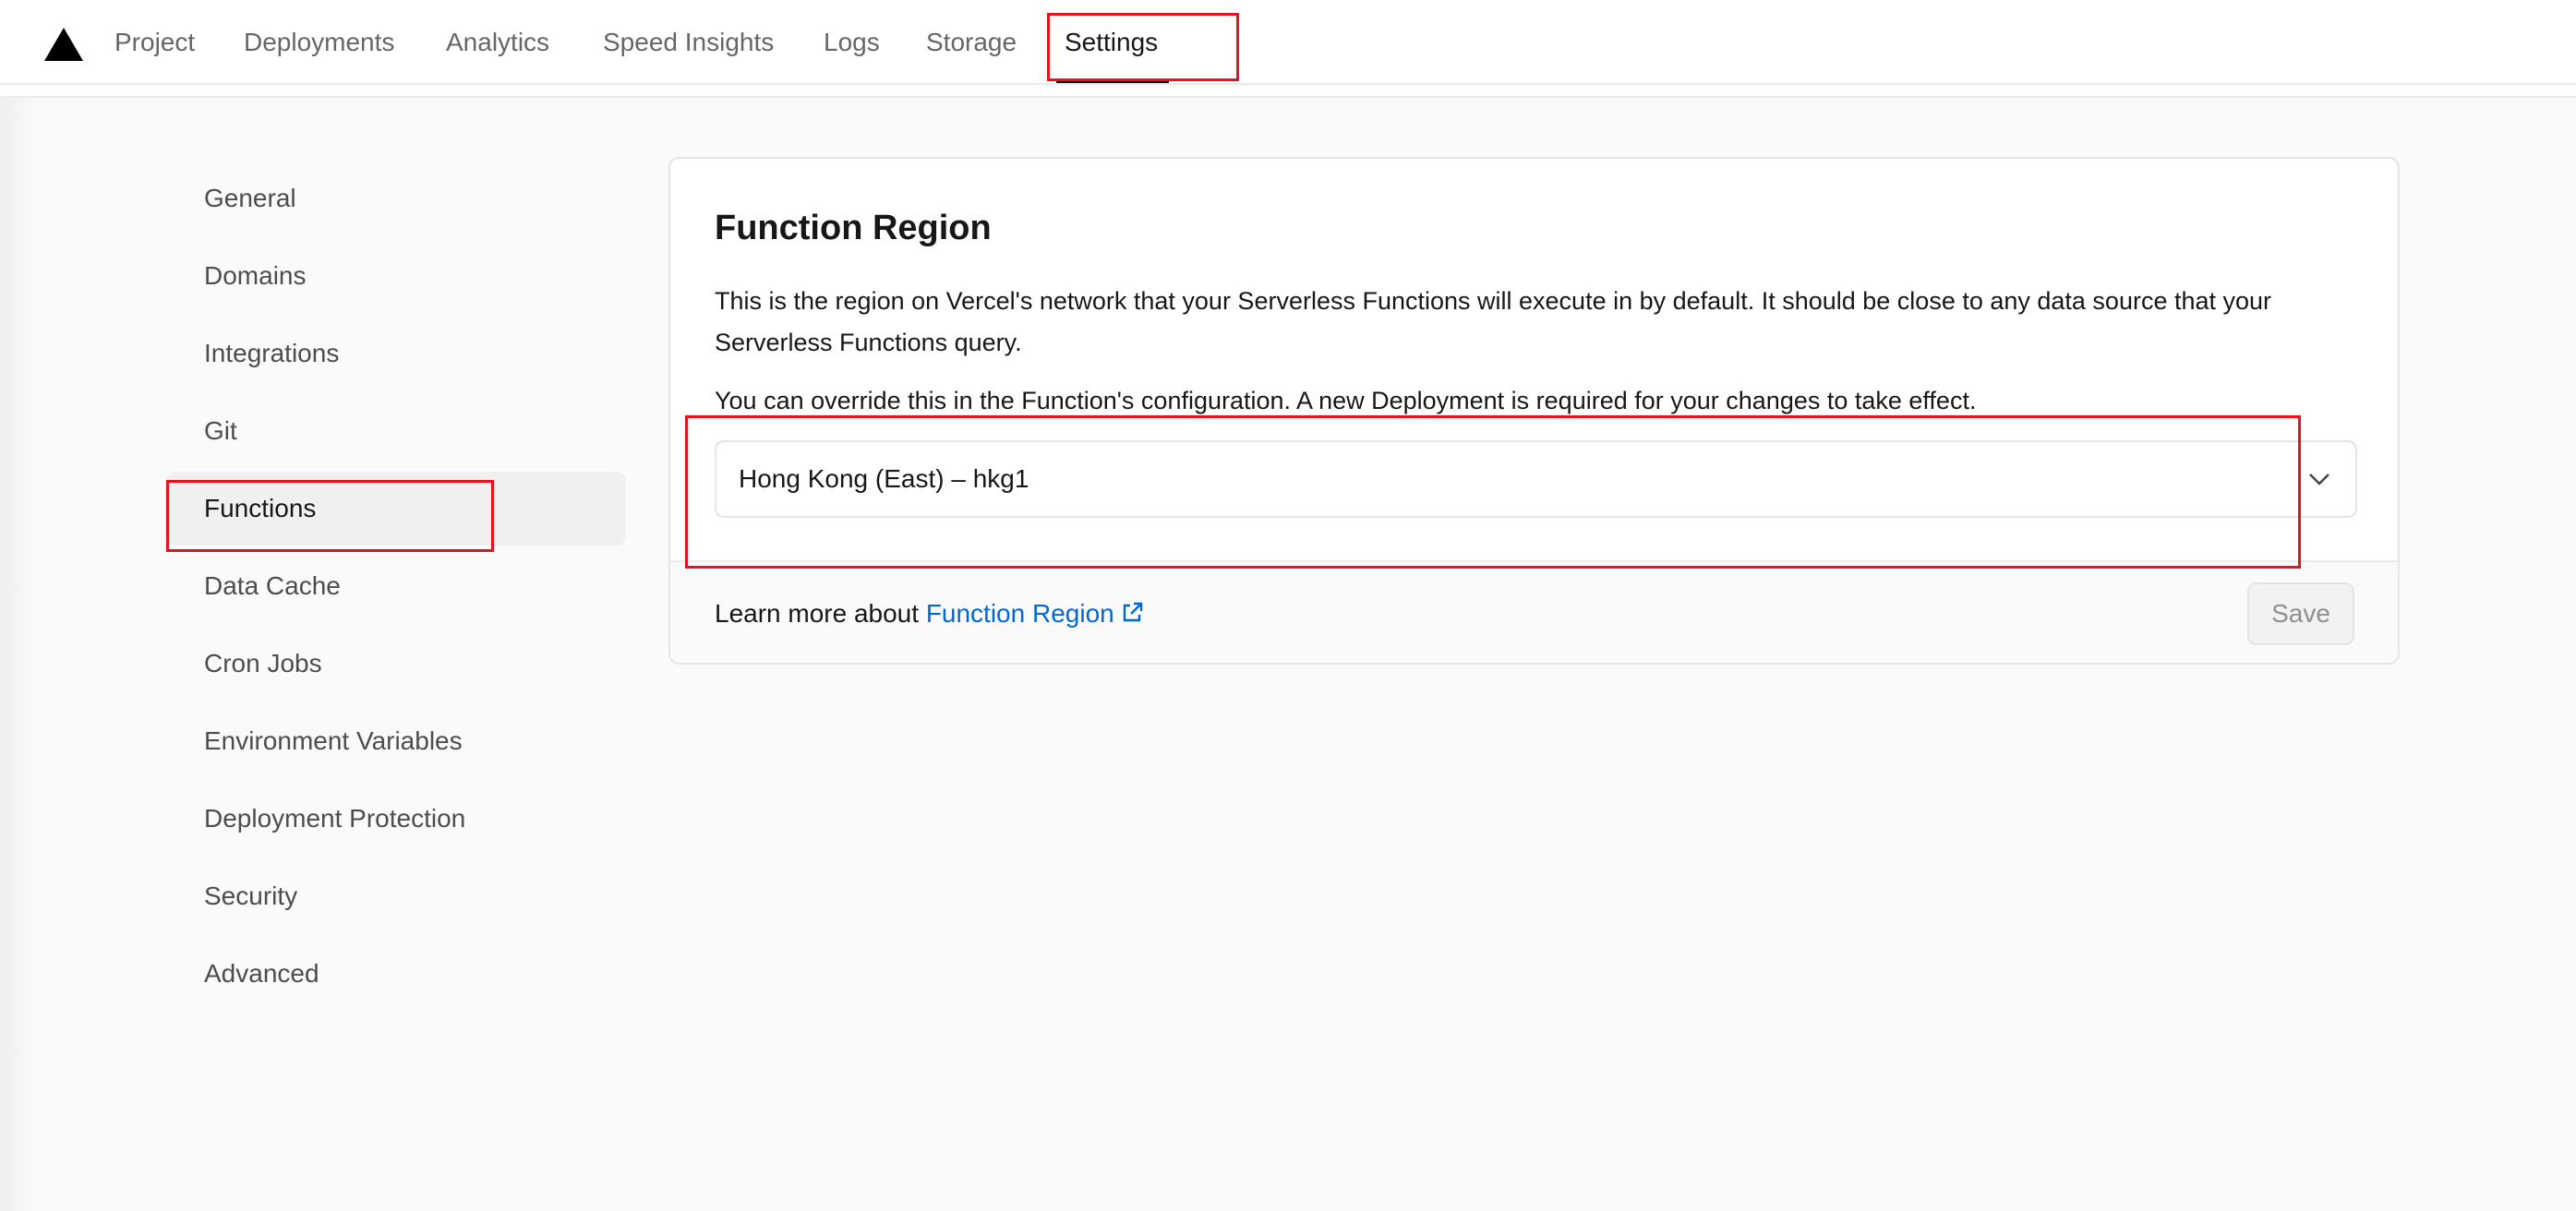 This screenshot has width=2576, height=1211. Describe the element at coordinates (396, 353) in the screenshot. I see `sidebar-item-integrations: Integrations` at that location.